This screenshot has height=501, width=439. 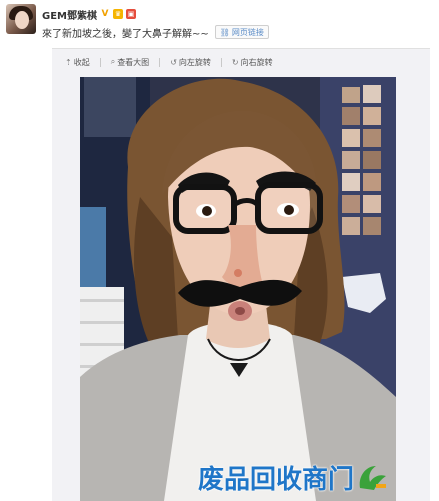 What do you see at coordinates (194, 62) in the screenshot?
I see `rotate-left-label: 向左旋转` at bounding box center [194, 62].